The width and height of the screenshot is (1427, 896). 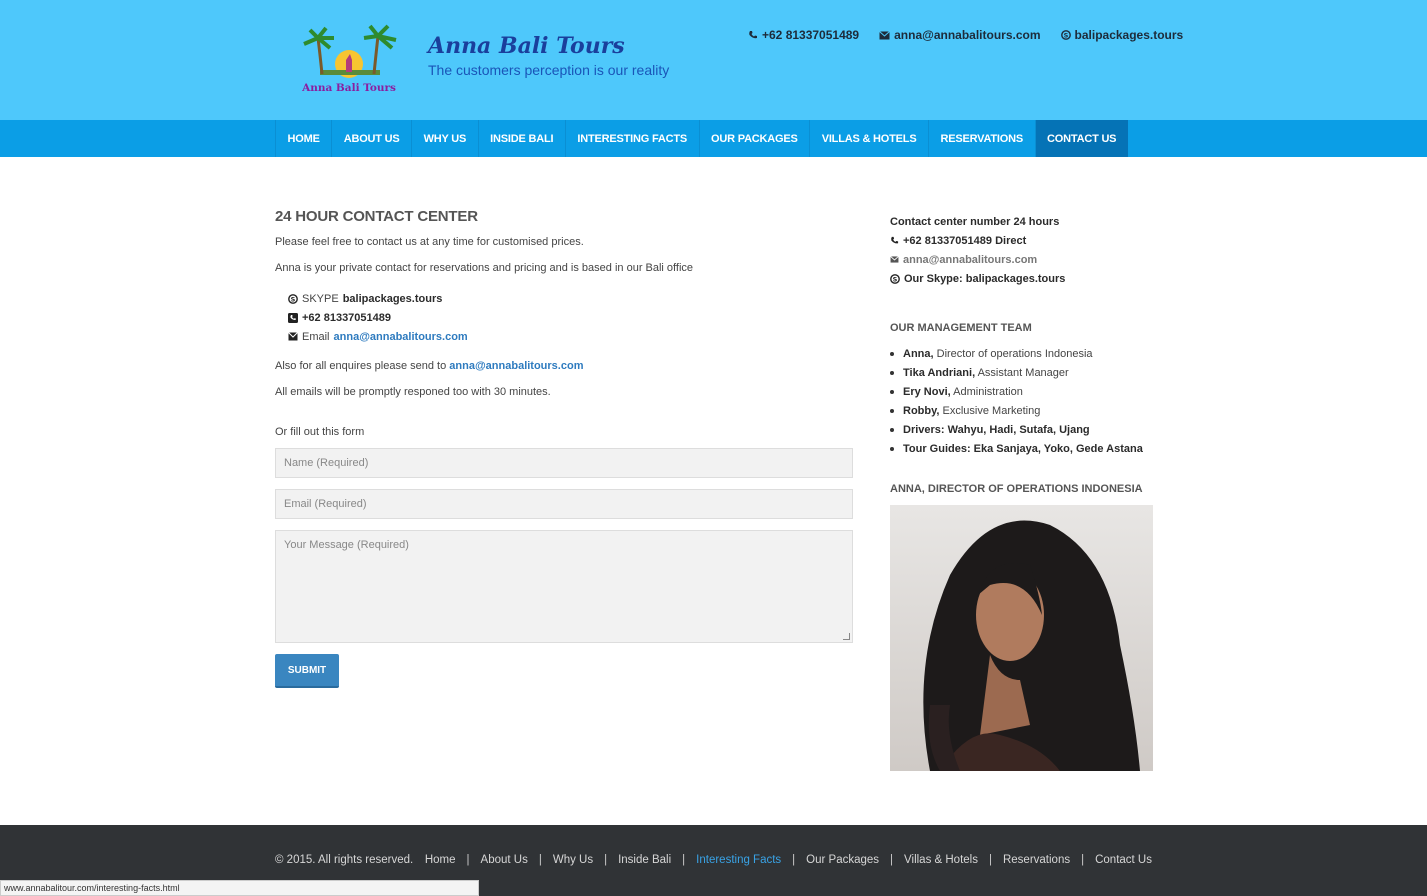 I want to click on phone-square-icon, so click(x=293, y=317).